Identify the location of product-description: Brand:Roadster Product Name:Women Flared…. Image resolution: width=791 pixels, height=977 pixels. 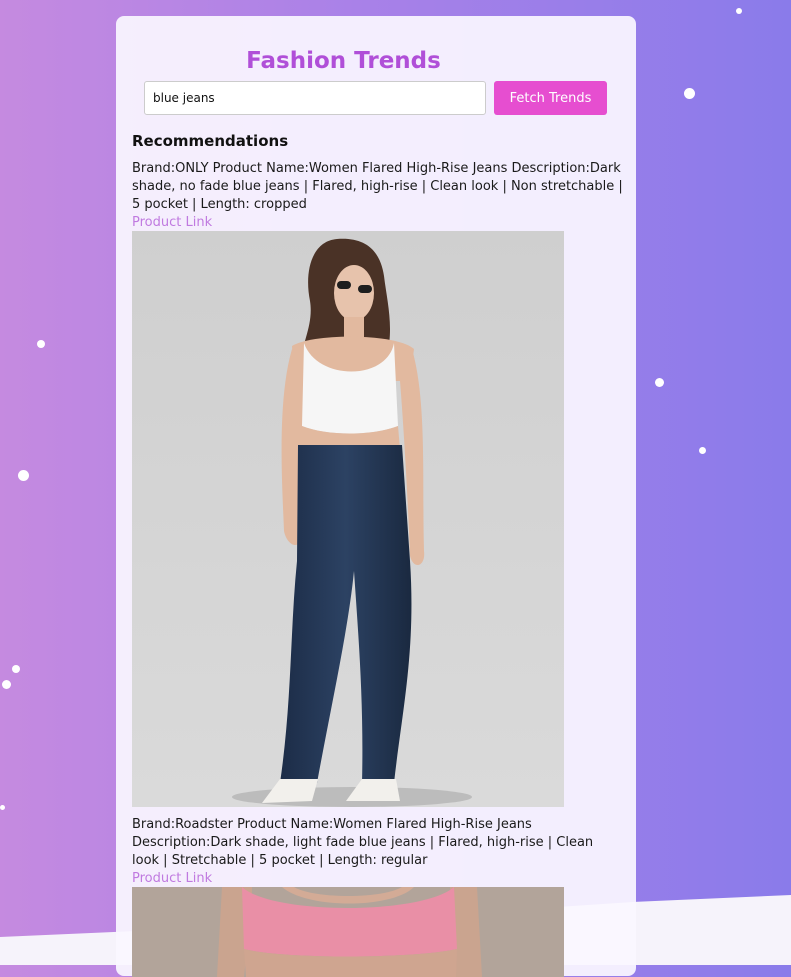
(363, 842).